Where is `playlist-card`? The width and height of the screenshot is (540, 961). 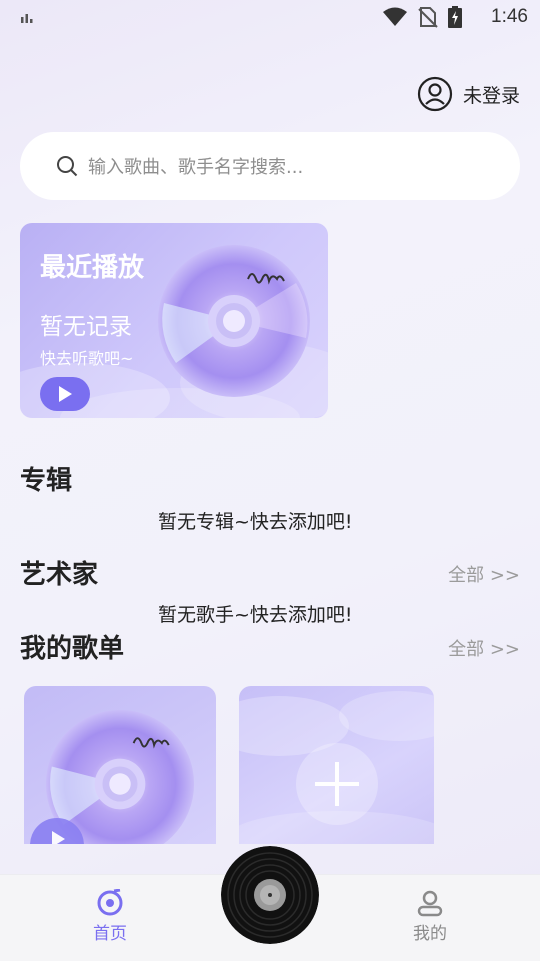 playlist-card is located at coordinates (120, 765).